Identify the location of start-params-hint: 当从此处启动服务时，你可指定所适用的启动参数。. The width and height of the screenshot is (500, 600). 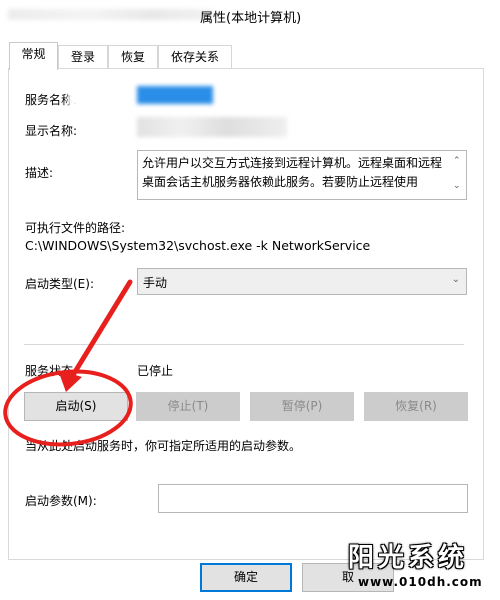
(163, 446).